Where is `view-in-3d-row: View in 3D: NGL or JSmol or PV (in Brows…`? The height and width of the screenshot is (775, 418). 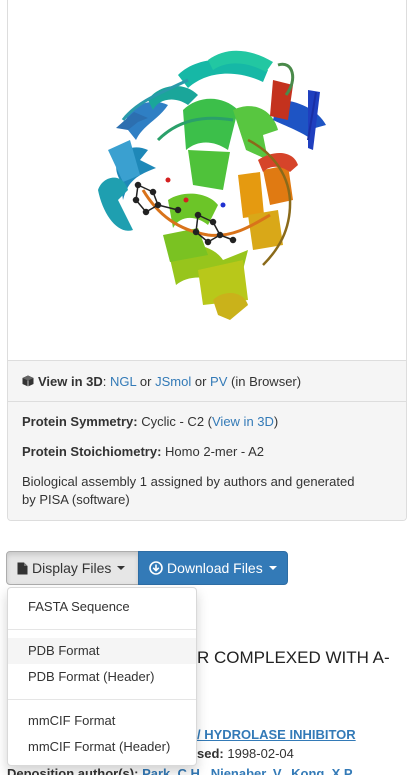 view-in-3d-row: View in 3D: NGL or JSmol or PV (in Brows… is located at coordinates (207, 382).